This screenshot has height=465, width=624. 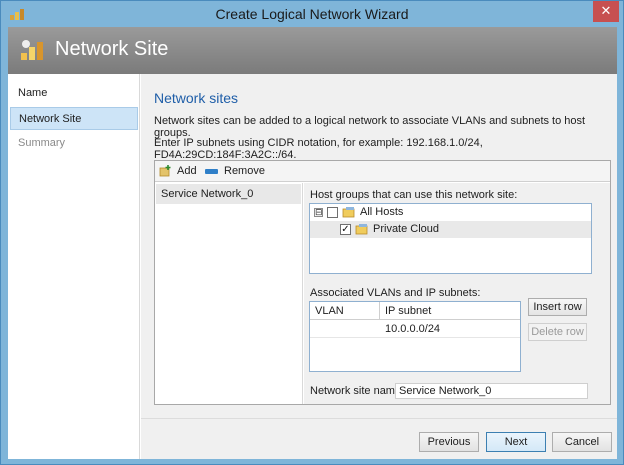 What do you see at coordinates (450, 212) in the screenshot?
I see `tree-row-all-hosts: ⊟ All Hosts` at bounding box center [450, 212].